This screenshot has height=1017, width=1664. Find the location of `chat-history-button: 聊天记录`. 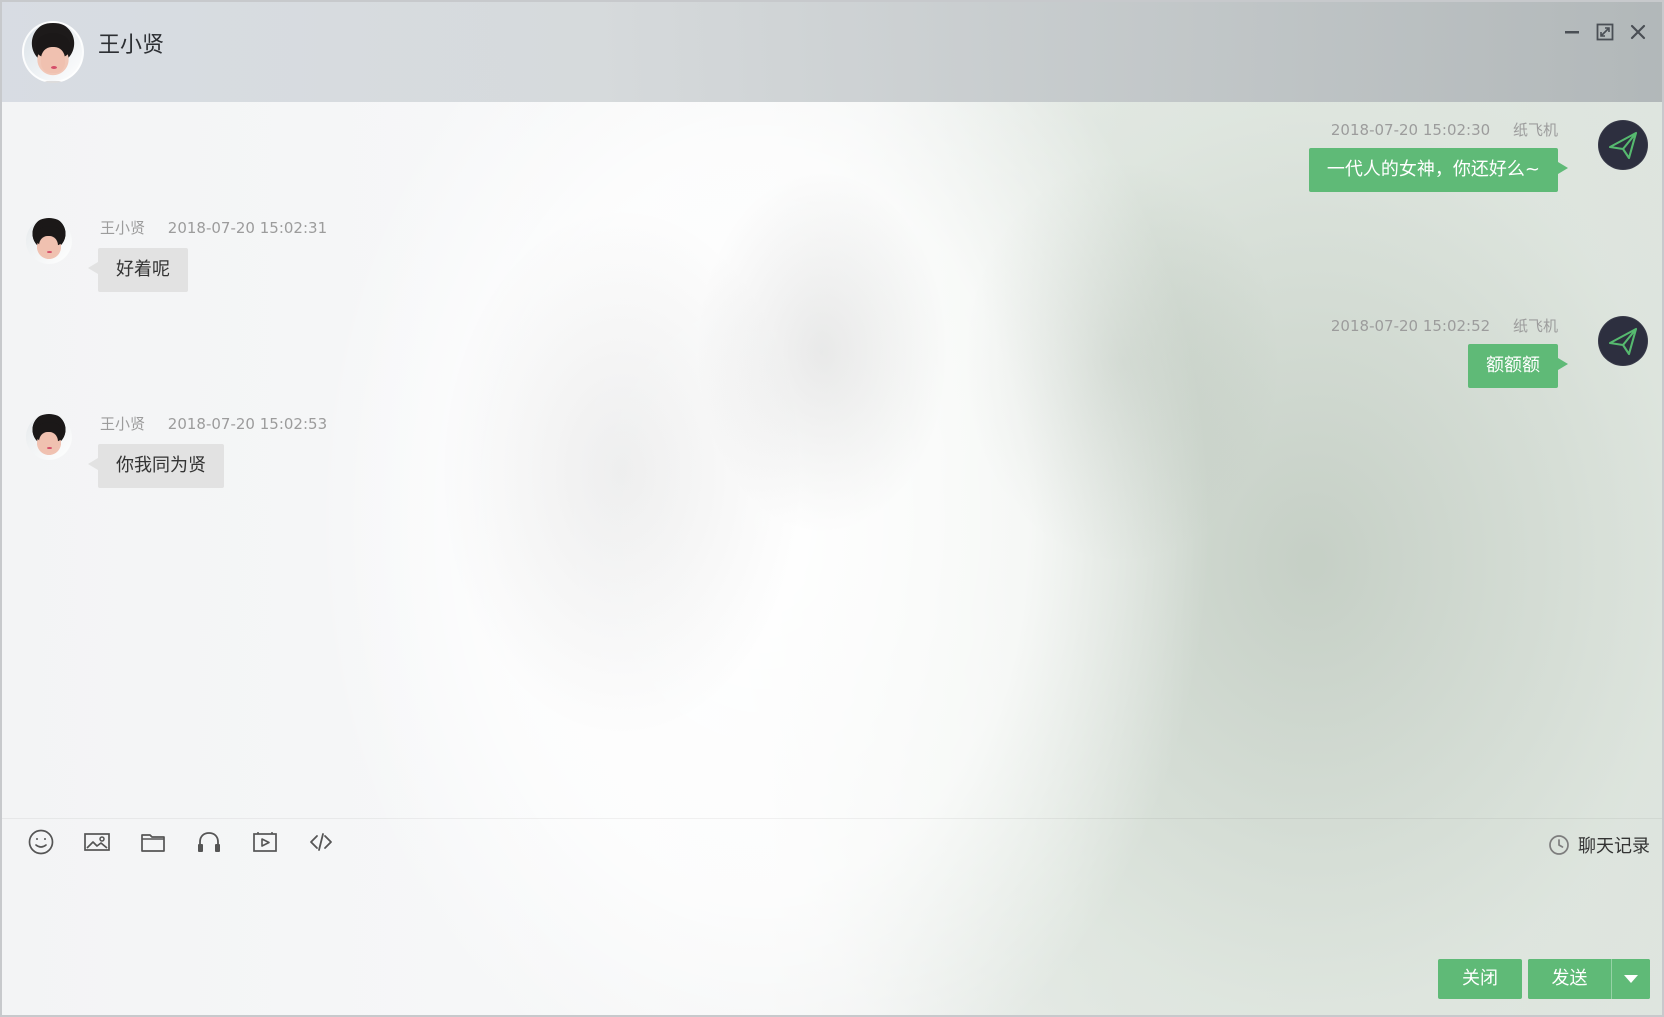

chat-history-button: 聊天记录 is located at coordinates (1599, 845).